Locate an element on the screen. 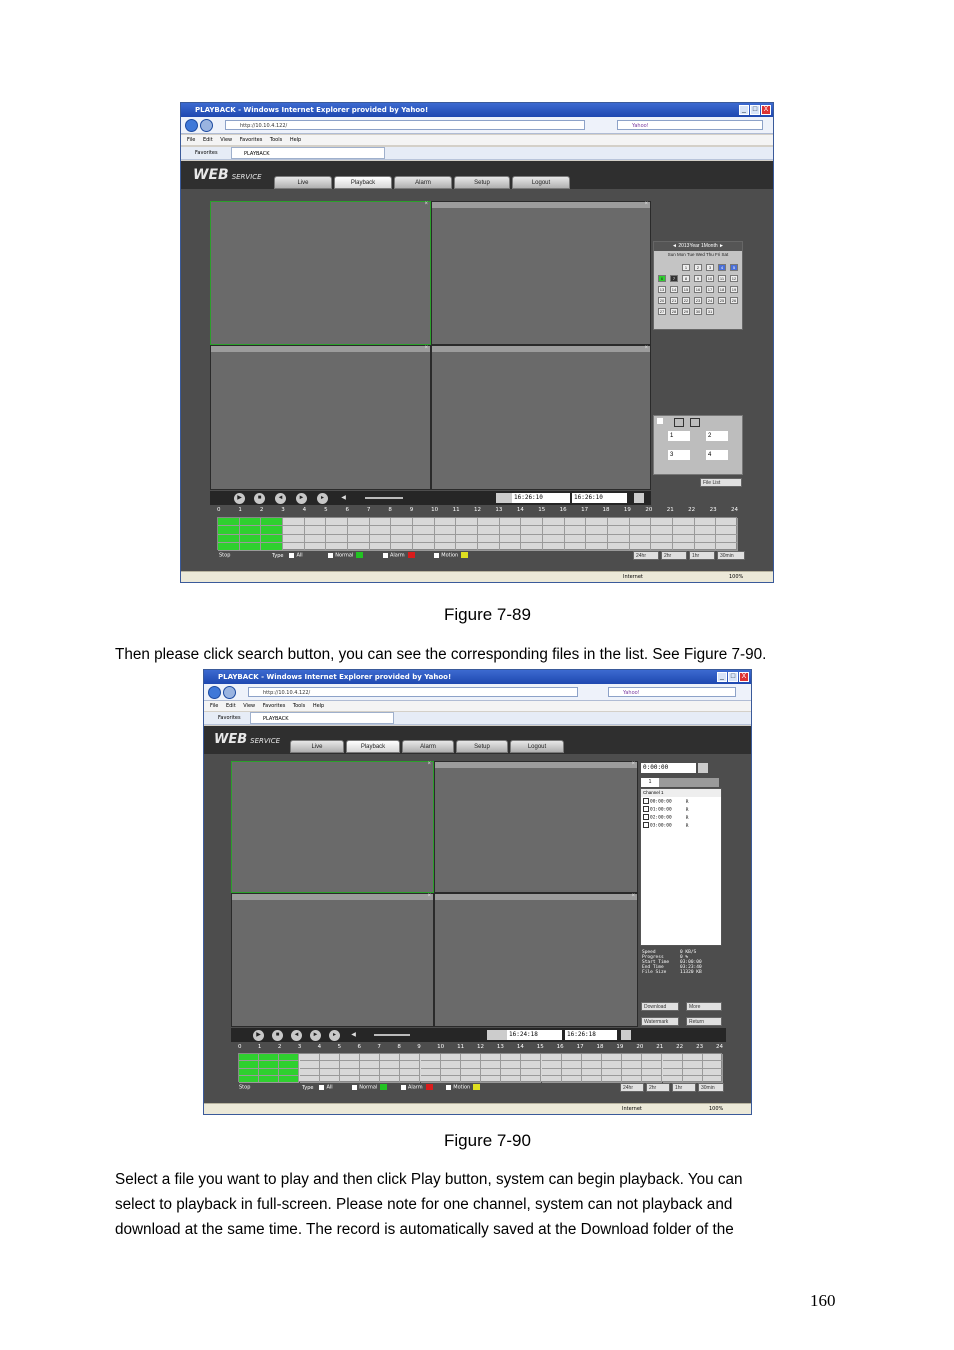 This screenshot has height=1350, width=954. start-time-input: 16:24:18 is located at coordinates (534, 1035).